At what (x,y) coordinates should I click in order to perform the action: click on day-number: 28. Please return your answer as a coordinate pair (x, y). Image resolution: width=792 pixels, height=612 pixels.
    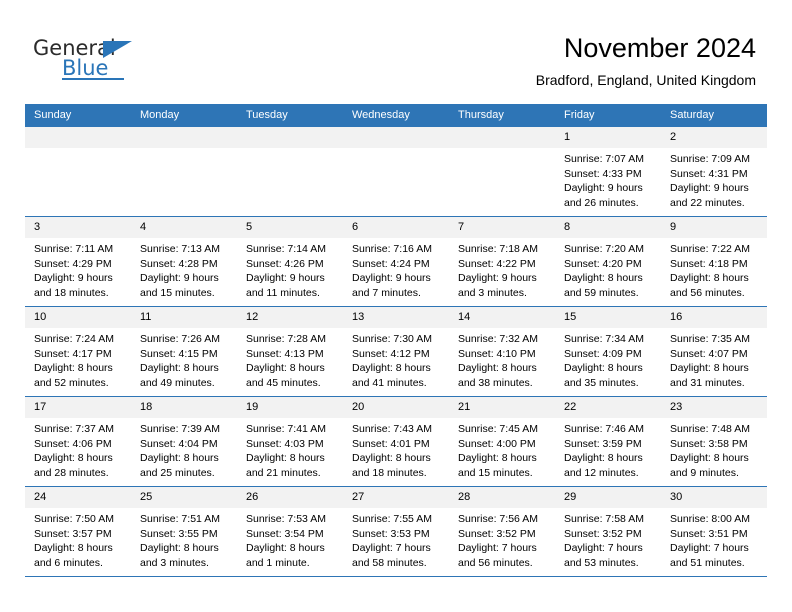
    Looking at the image, I should click on (502, 497).